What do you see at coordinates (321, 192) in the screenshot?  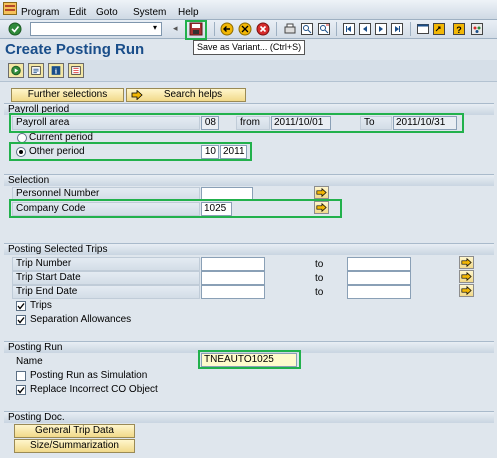 I see `personnel-multiple-selection-icon` at bounding box center [321, 192].